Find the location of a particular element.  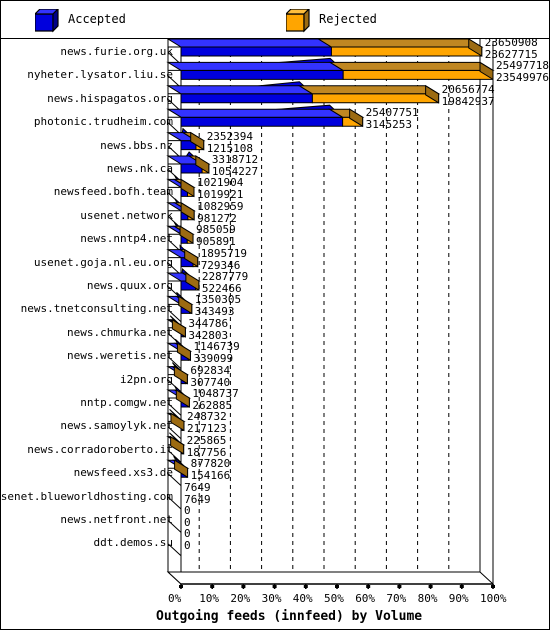

rejected-value-label: 343493 is located at coordinates (214, 312).